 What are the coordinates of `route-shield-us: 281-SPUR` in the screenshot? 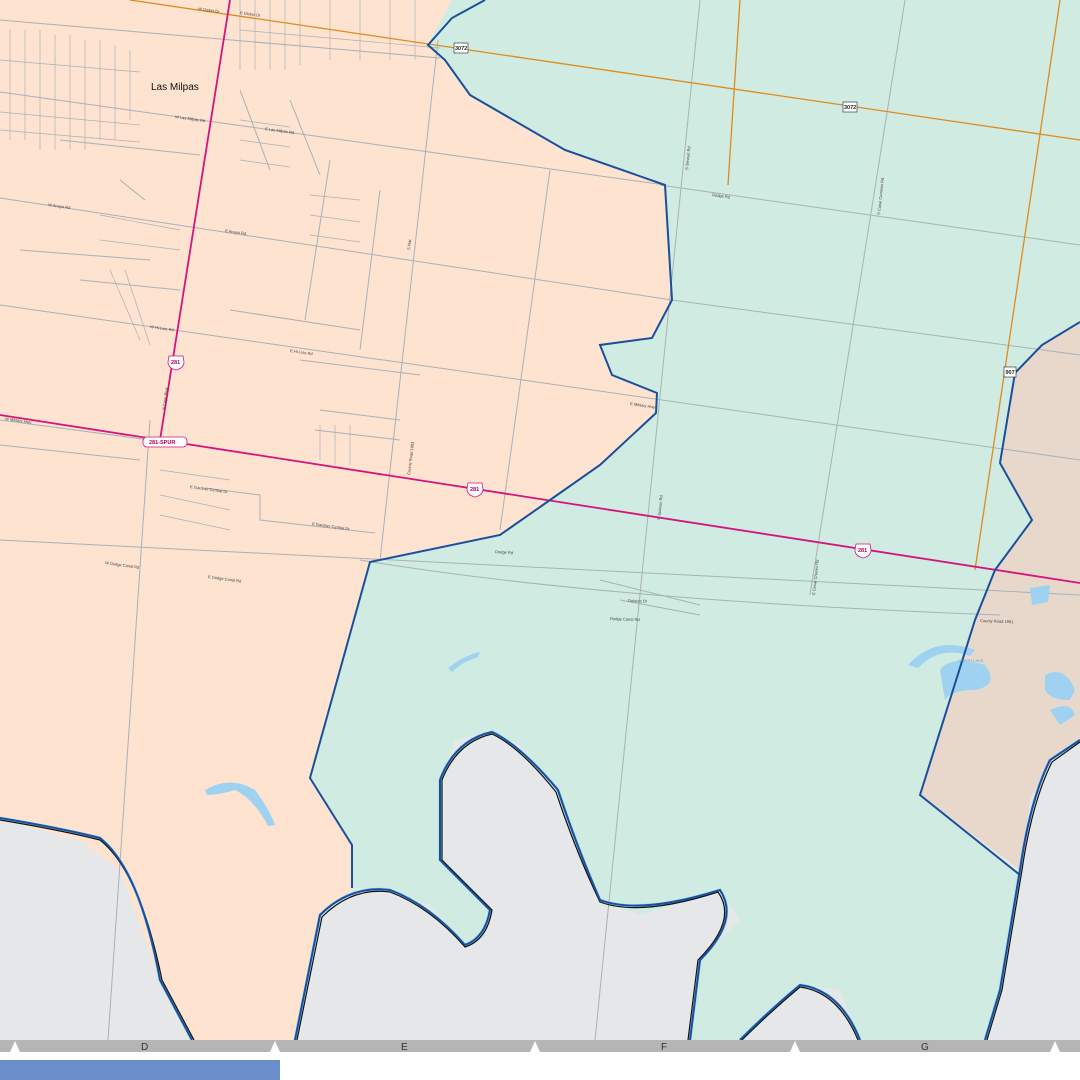 It's located at (165, 442).